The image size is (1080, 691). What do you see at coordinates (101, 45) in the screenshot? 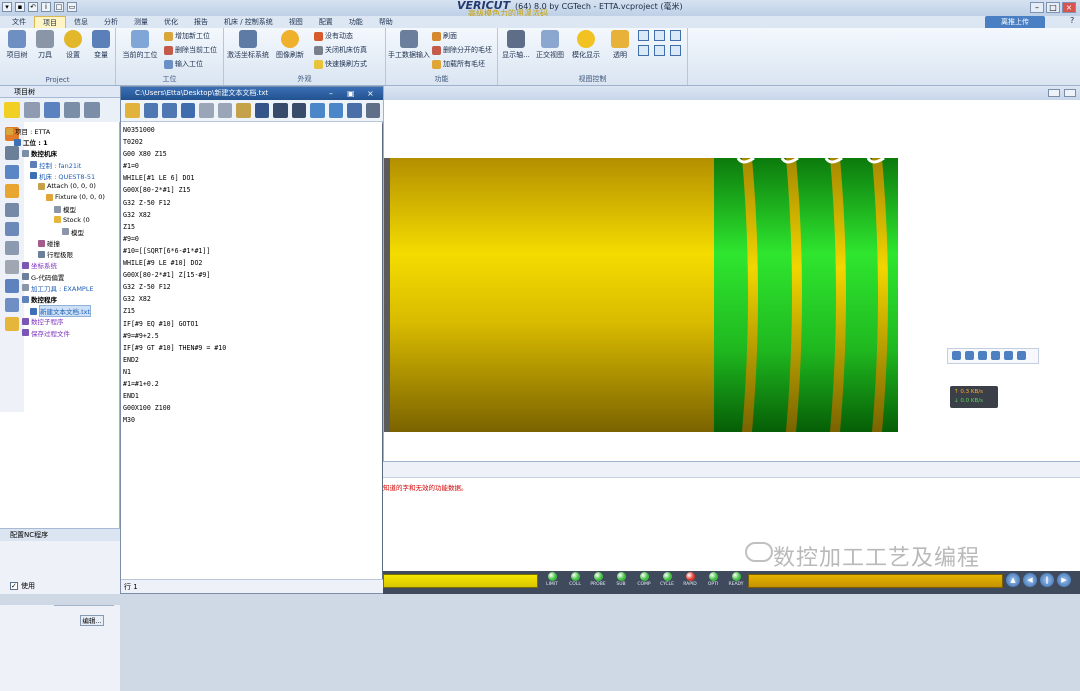
I see `variables-button: 变量` at bounding box center [101, 45].